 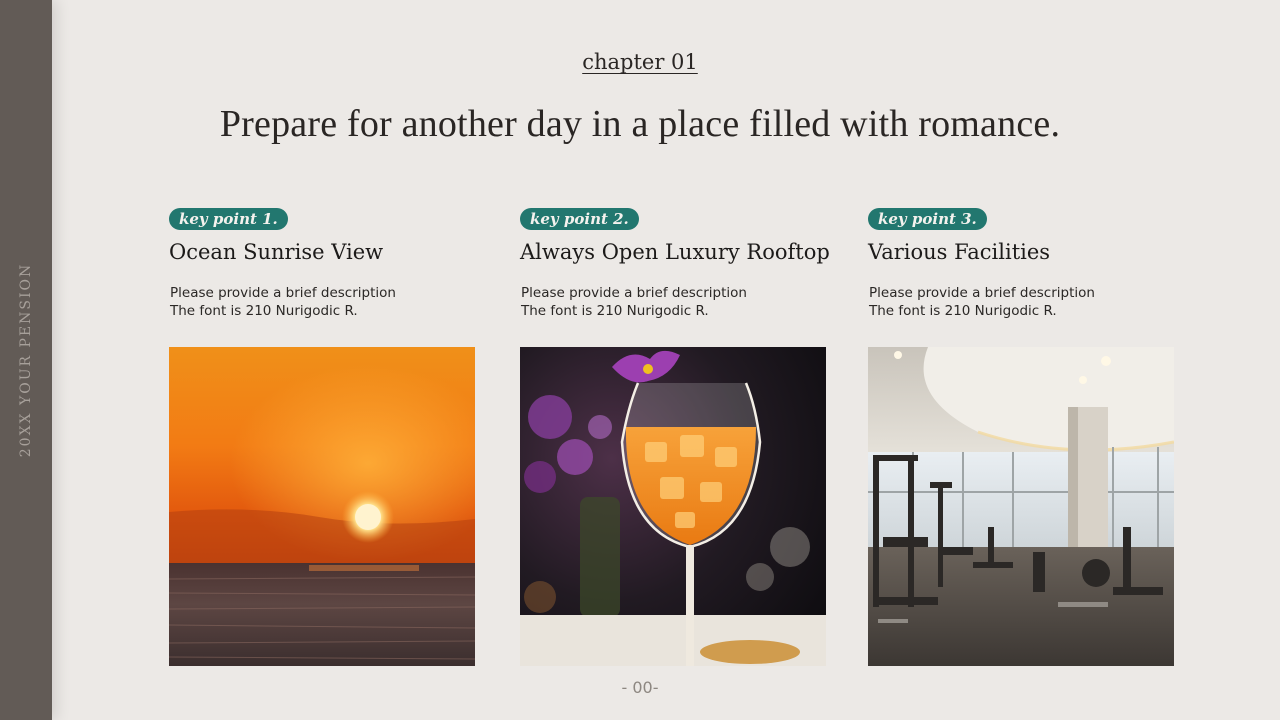 What do you see at coordinates (640, 62) in the screenshot?
I see `chapter-label: chapter 01` at bounding box center [640, 62].